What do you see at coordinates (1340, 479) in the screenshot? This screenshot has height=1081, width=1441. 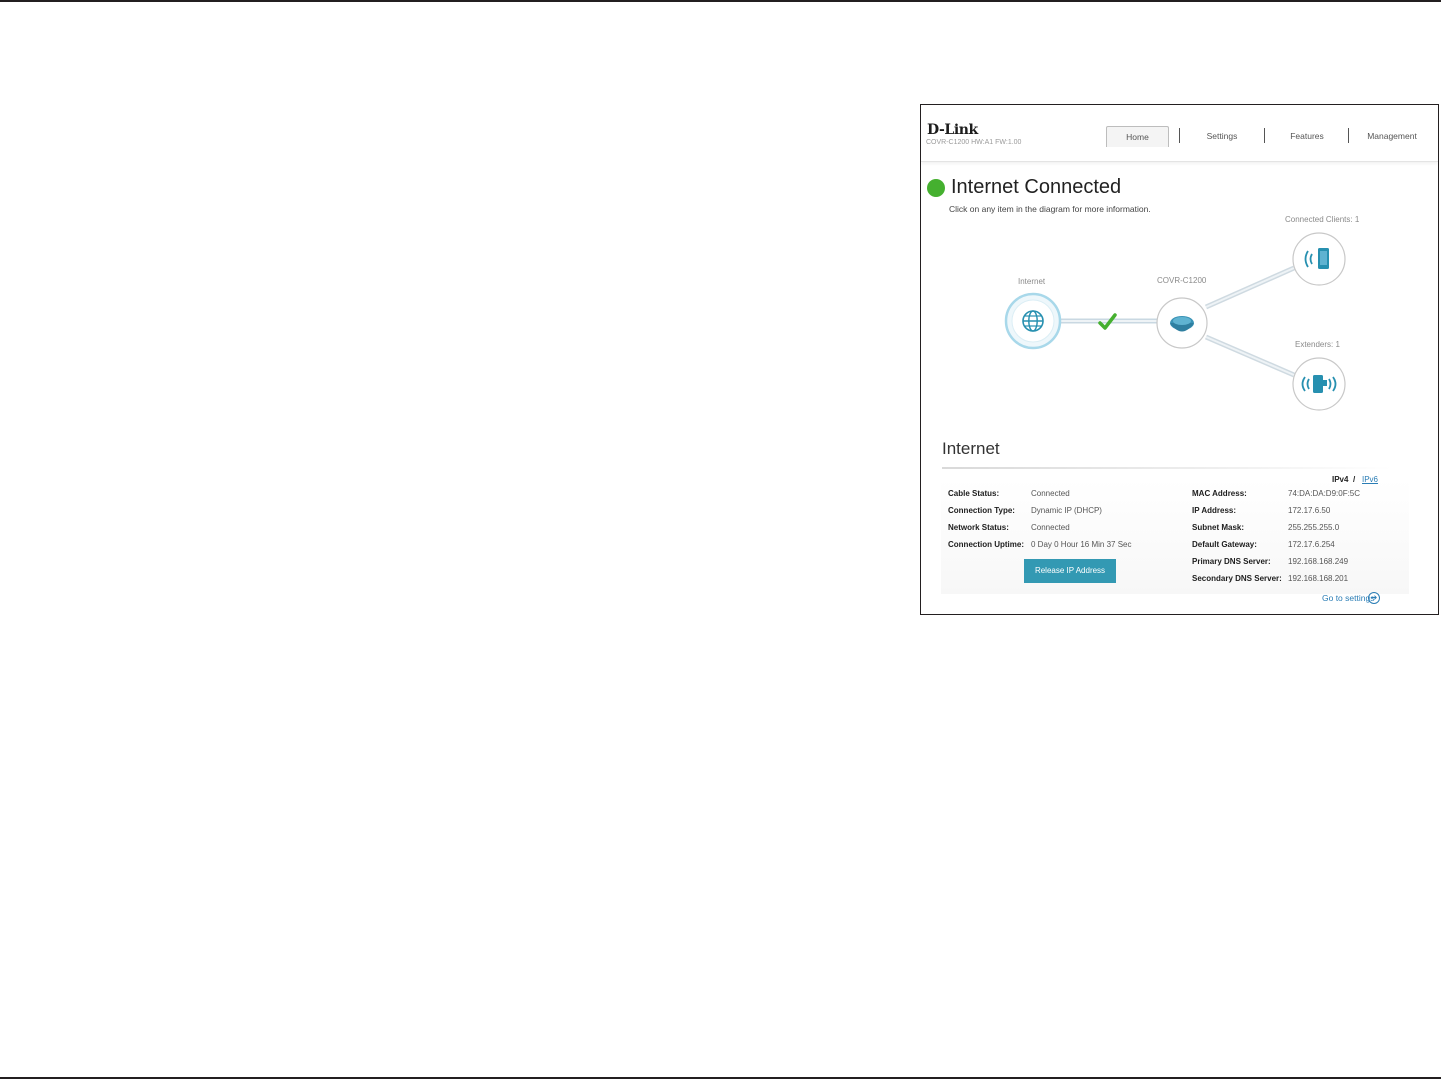 I see `ipv4-label: IPv4` at bounding box center [1340, 479].